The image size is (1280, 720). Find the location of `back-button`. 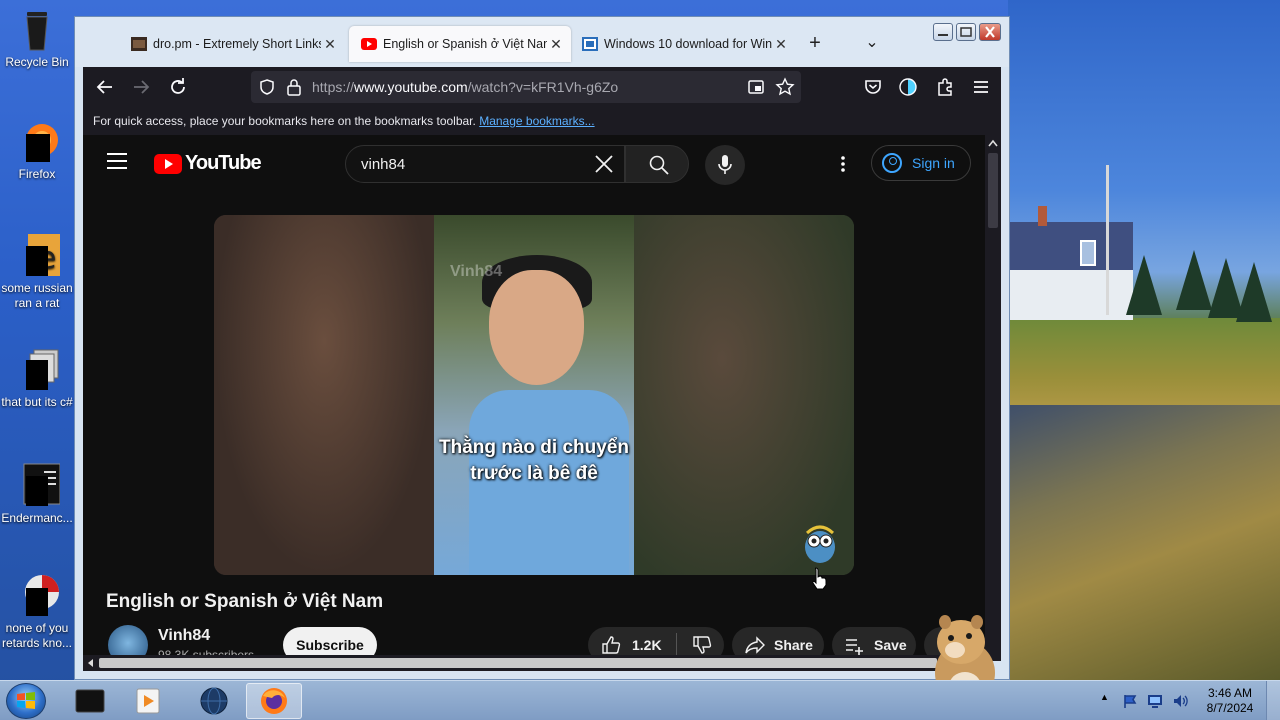

back-button is located at coordinates (105, 87).